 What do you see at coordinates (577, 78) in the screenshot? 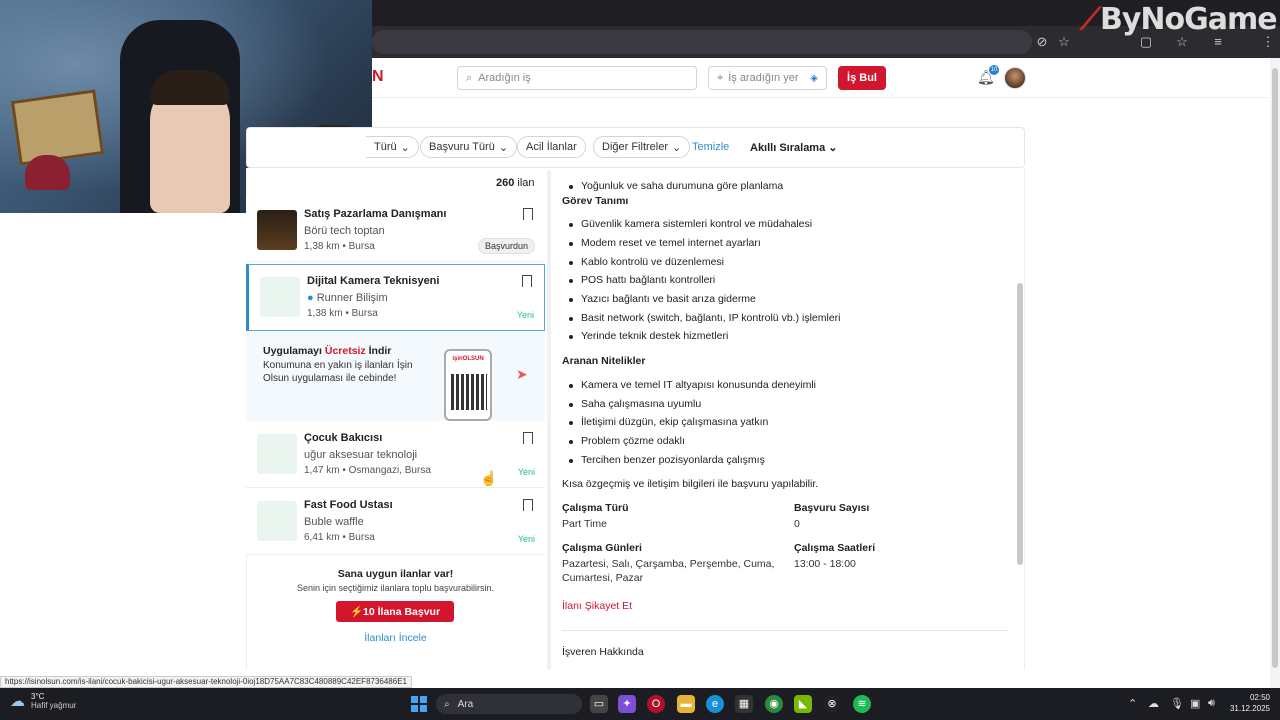
I see `job-search-input: ⌕ Aradığın iş` at bounding box center [577, 78].